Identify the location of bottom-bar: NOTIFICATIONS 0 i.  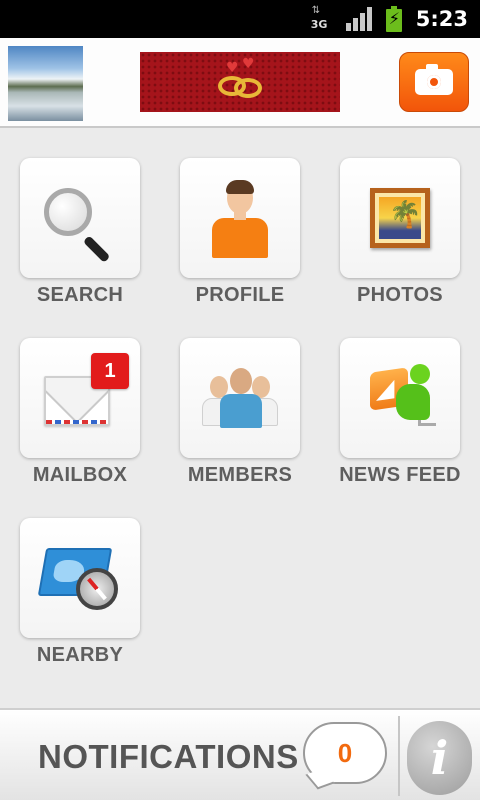
(240, 754).